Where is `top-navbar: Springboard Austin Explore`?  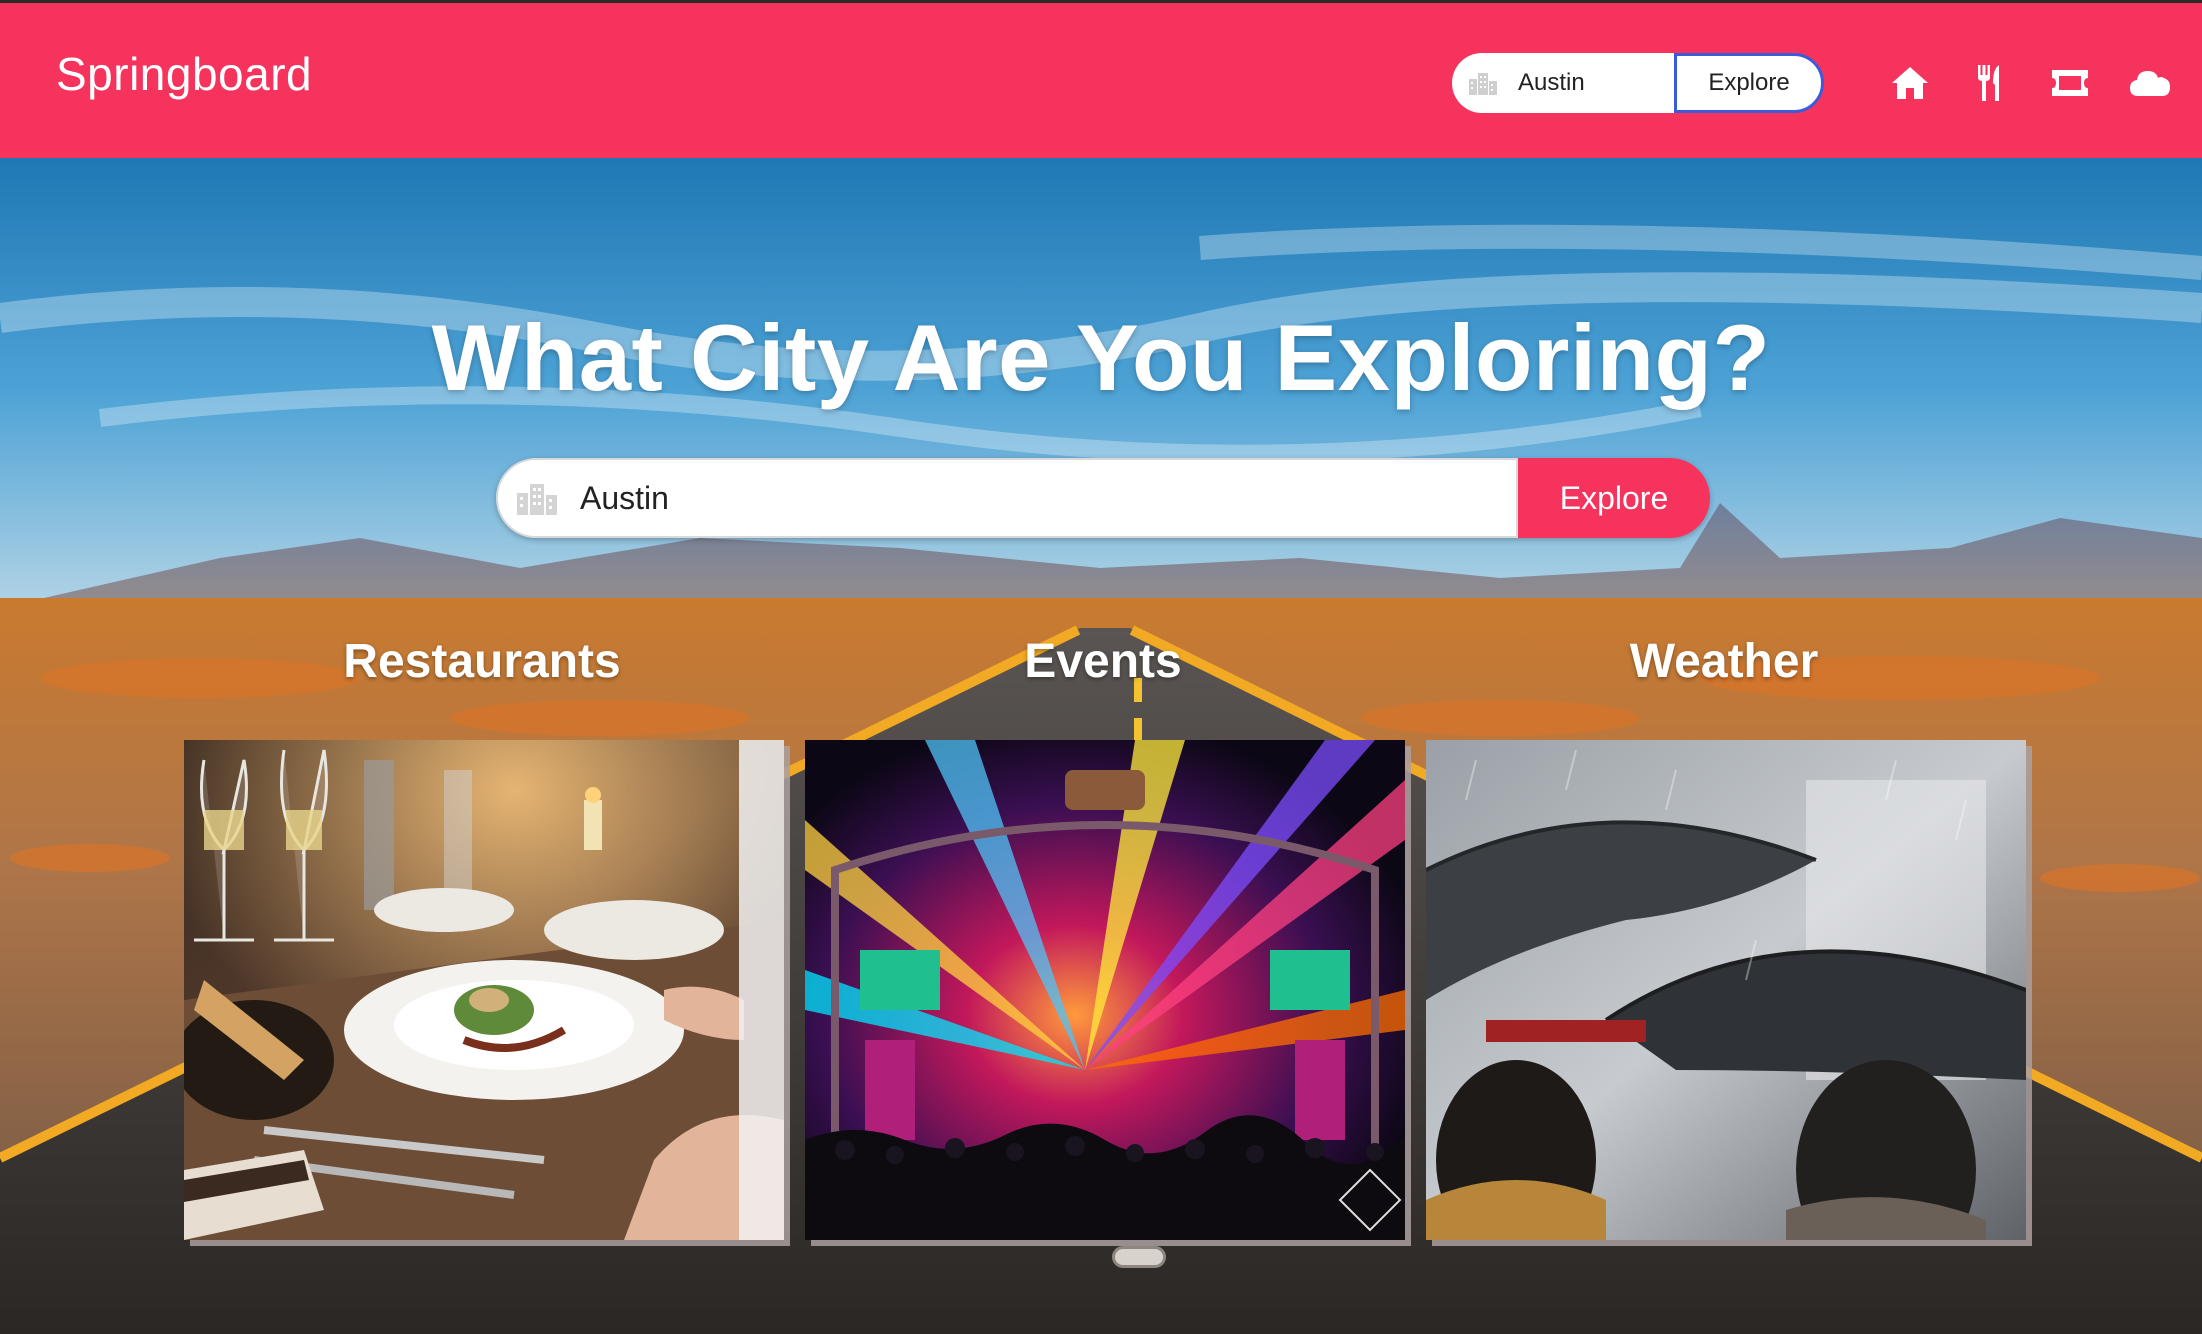 top-navbar: Springboard Austin Explore is located at coordinates (1101, 79).